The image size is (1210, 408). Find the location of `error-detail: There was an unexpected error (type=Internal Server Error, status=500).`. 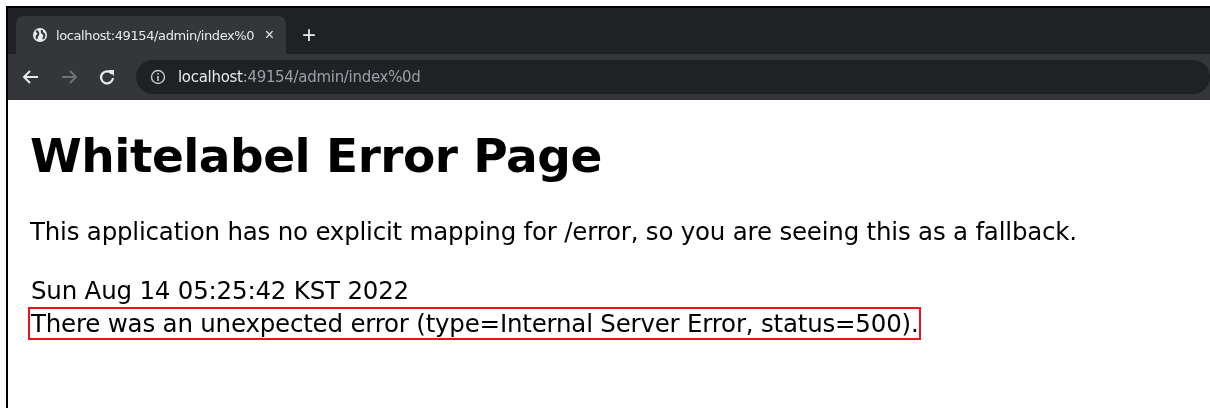

error-detail: There was an unexpected error (type=Internal Server Error, status=500). is located at coordinates (475, 323).